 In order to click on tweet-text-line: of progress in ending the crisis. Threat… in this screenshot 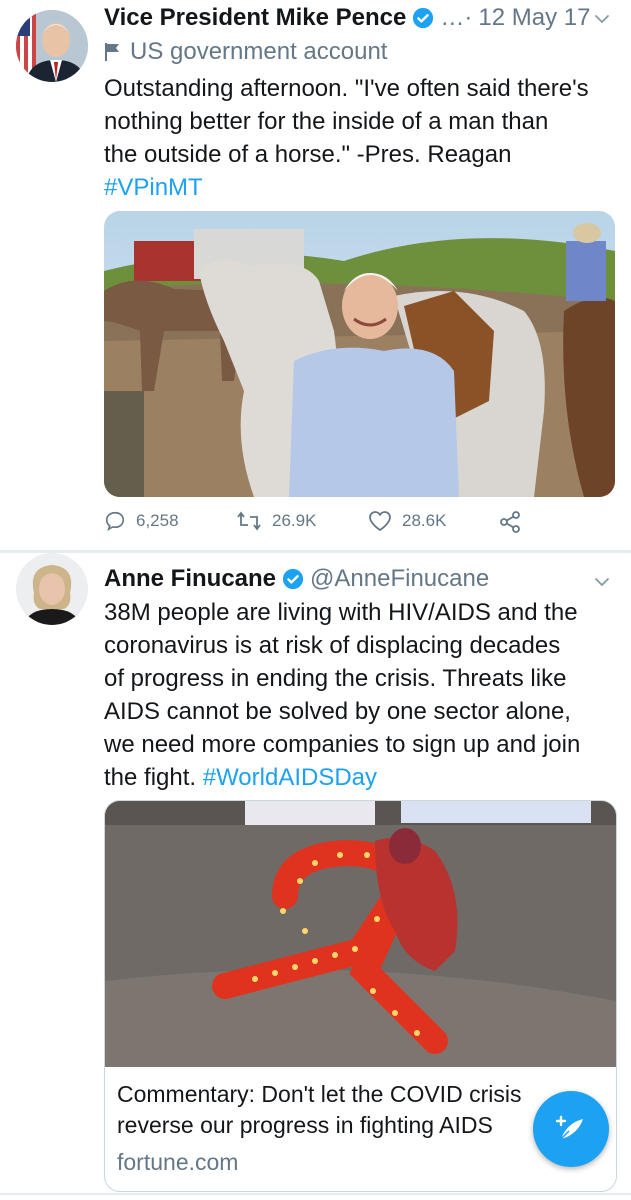, I will do `click(335, 678)`.